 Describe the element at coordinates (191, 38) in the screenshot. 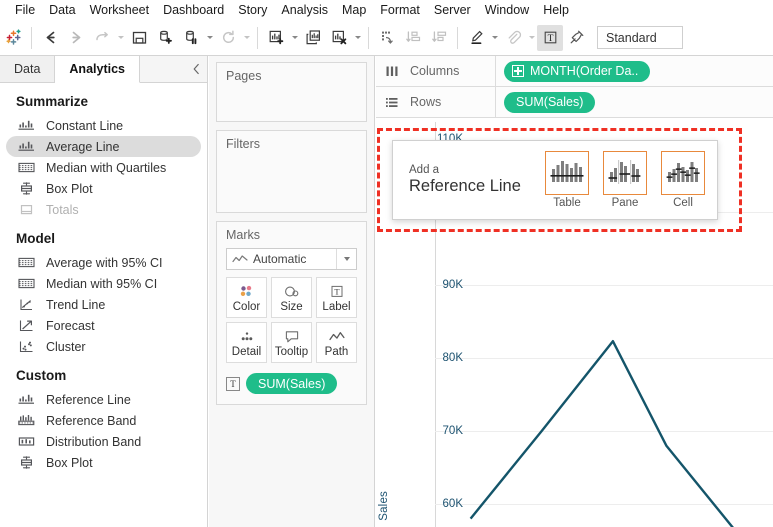

I see `pause-updates-button` at that location.